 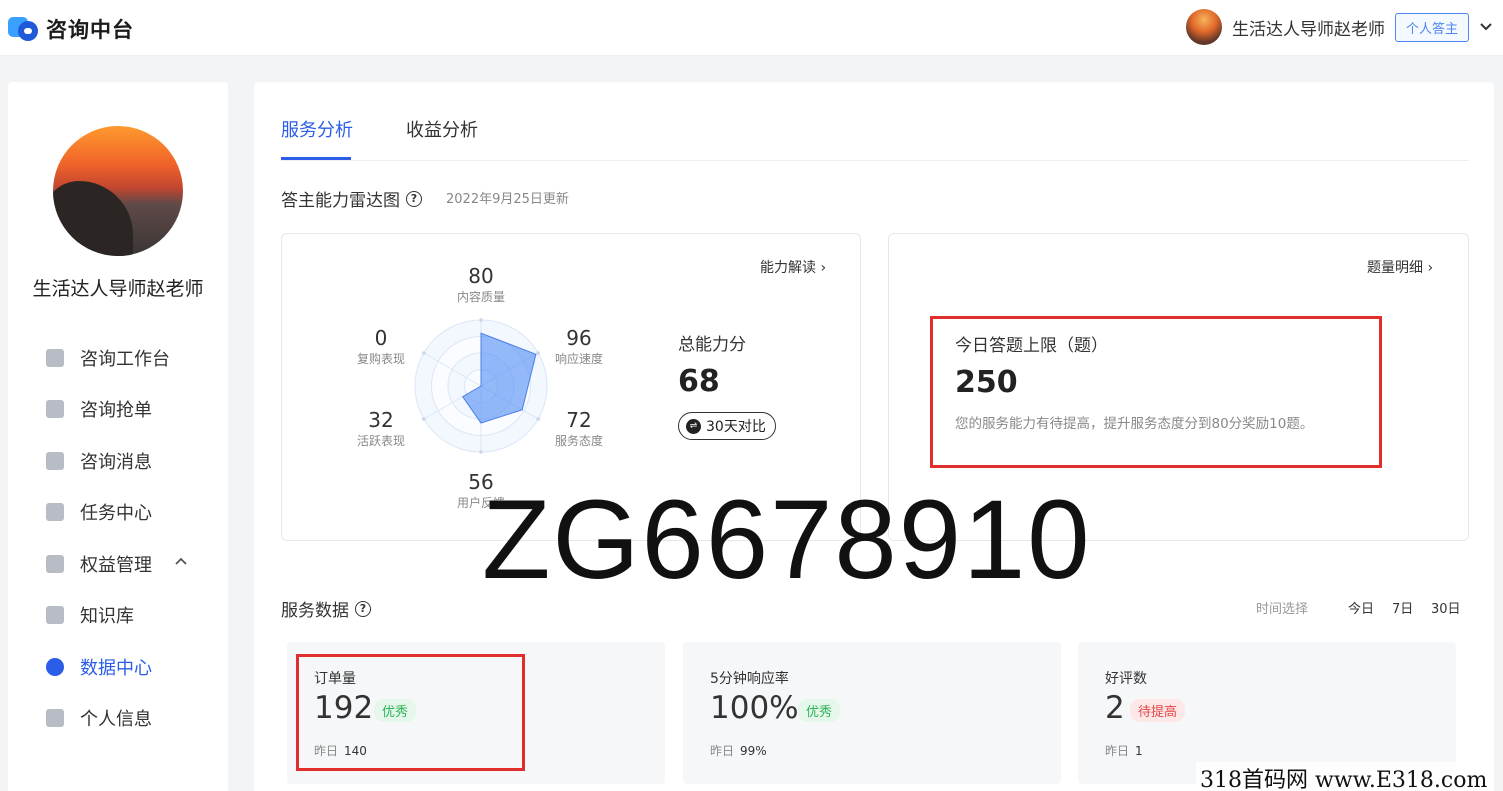 I want to click on radar-title: 答主能力雷达图, so click(x=340, y=201).